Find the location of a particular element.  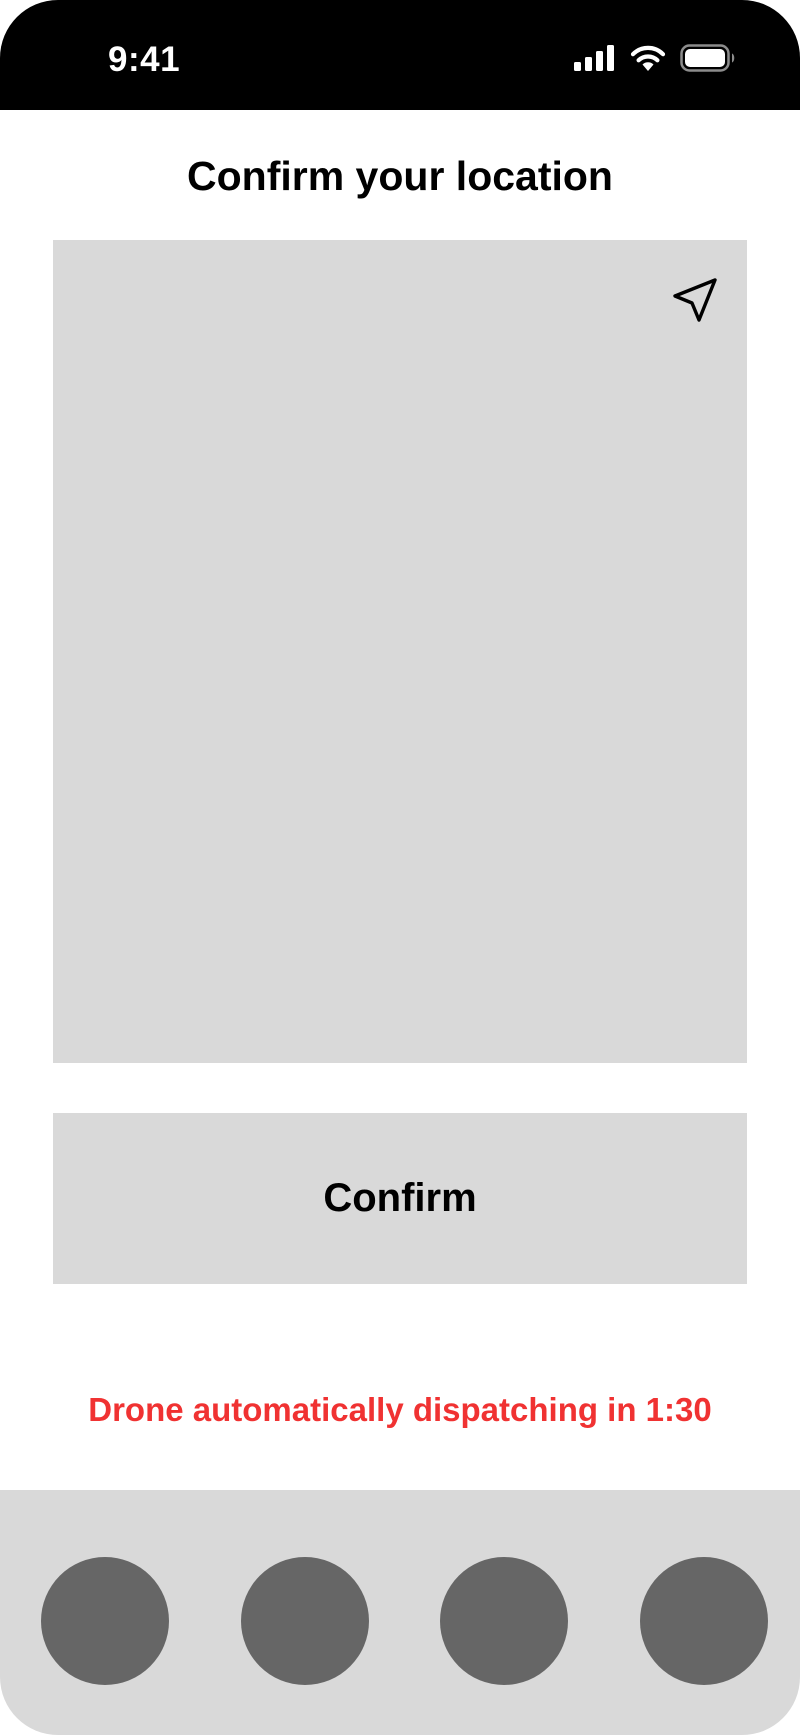

navigation-arrow-icon is located at coordinates (695, 302).